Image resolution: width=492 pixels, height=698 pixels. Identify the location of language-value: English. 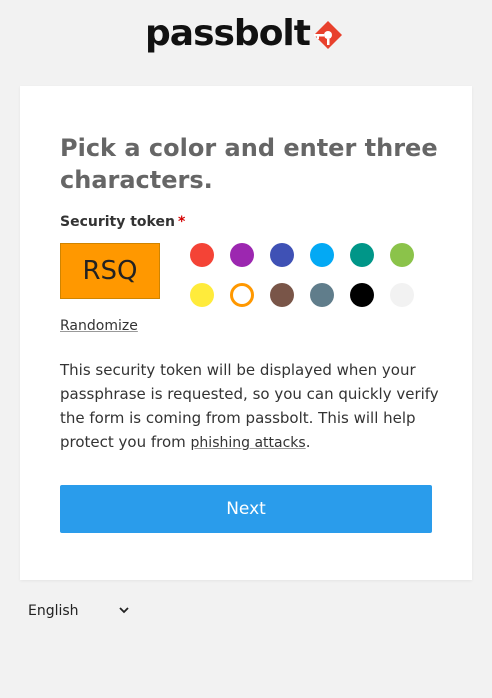
(53, 611).